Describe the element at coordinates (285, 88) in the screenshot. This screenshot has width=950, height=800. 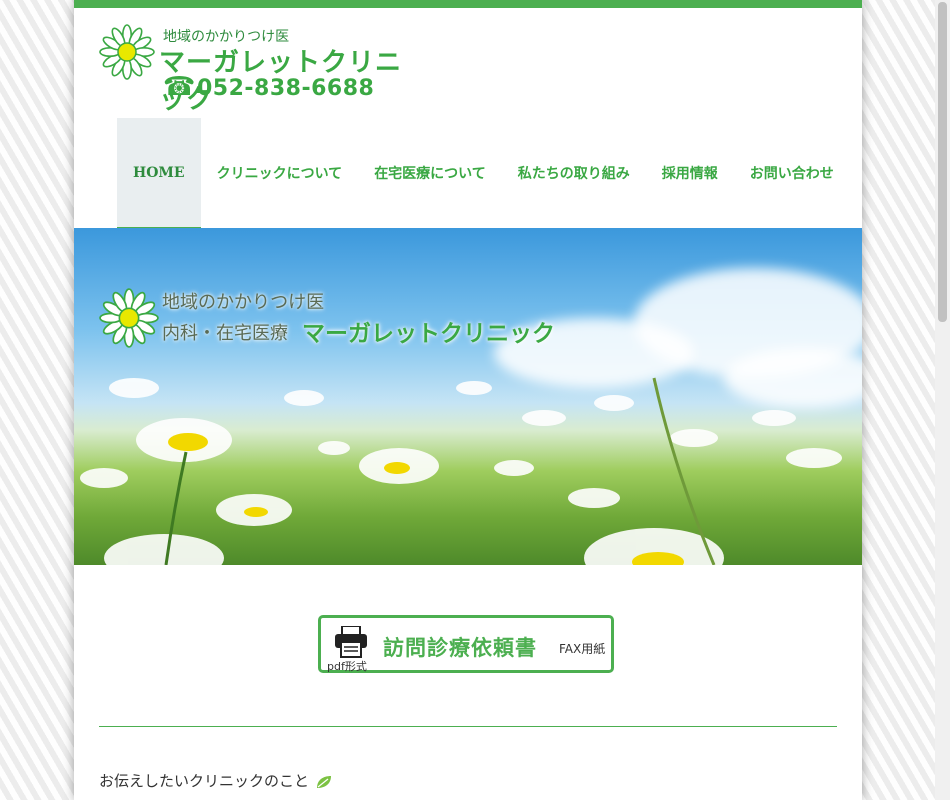
I see `phone-number: 052-838-6688` at that location.